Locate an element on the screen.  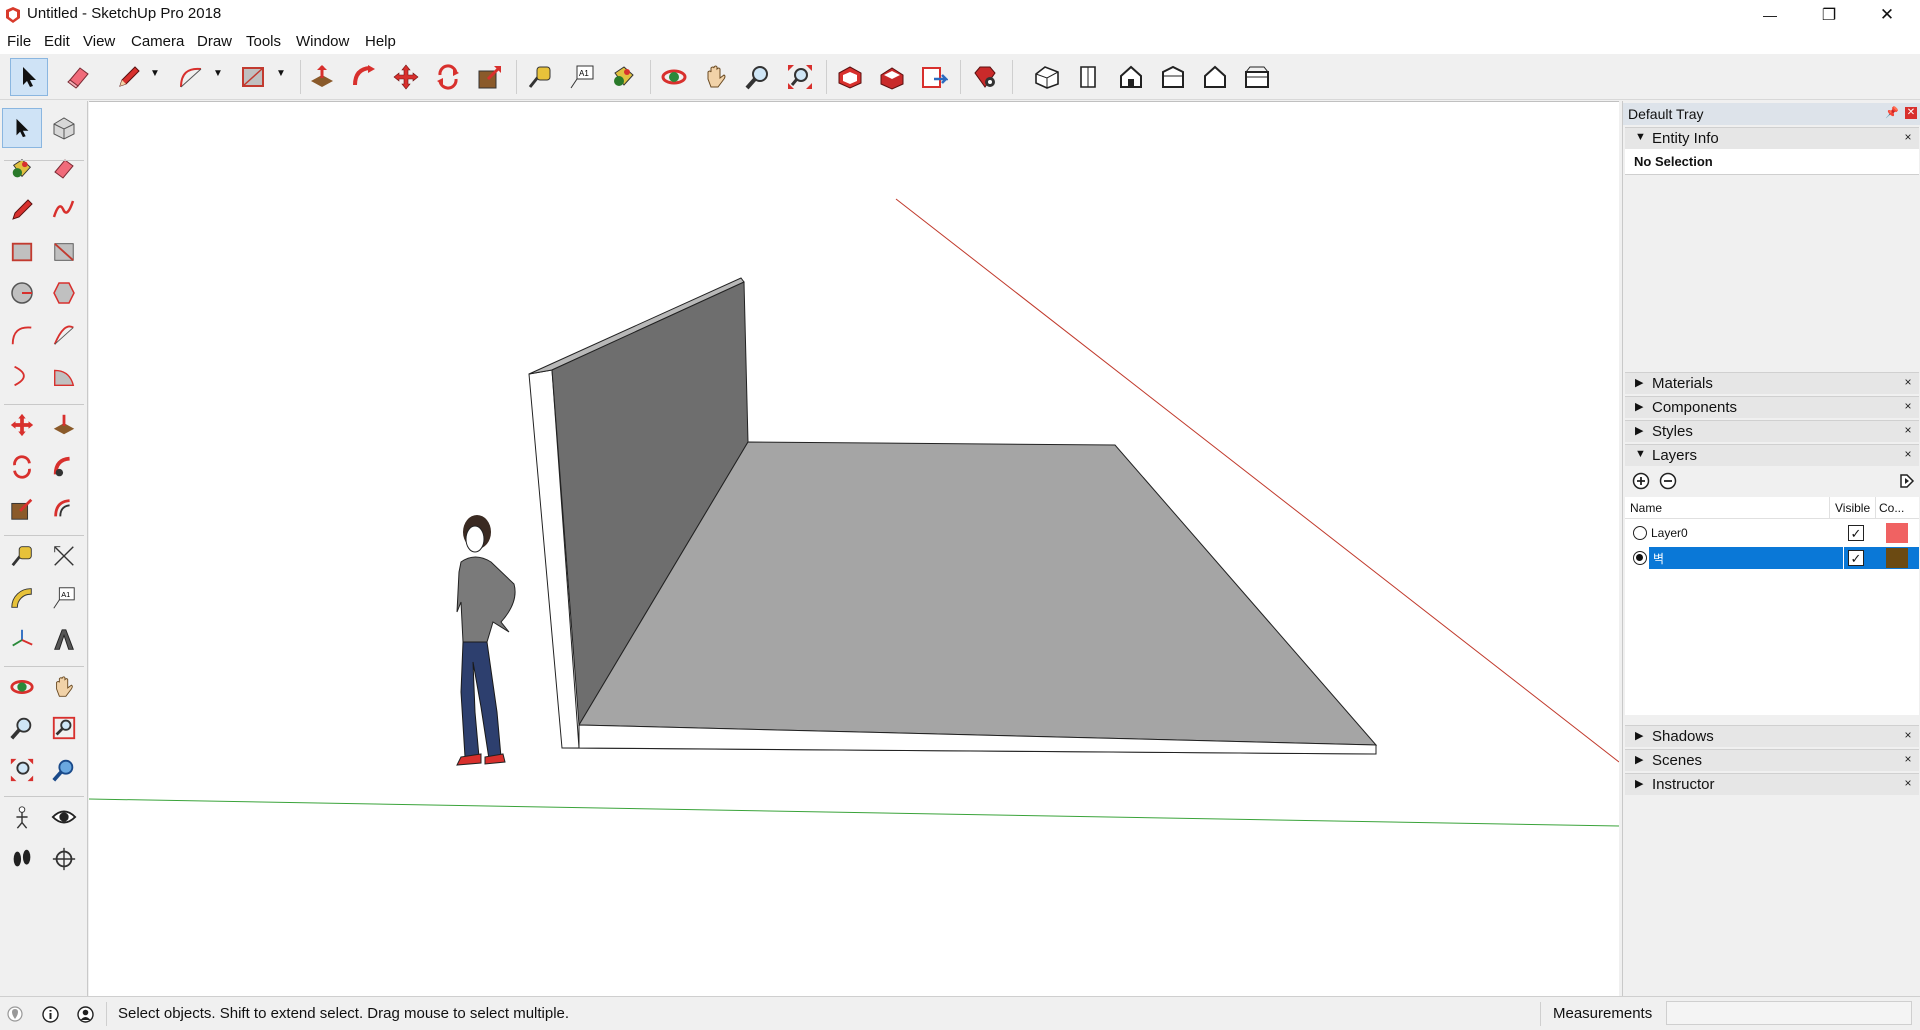
styles-close-icon: × is located at coordinates (1908, 431).